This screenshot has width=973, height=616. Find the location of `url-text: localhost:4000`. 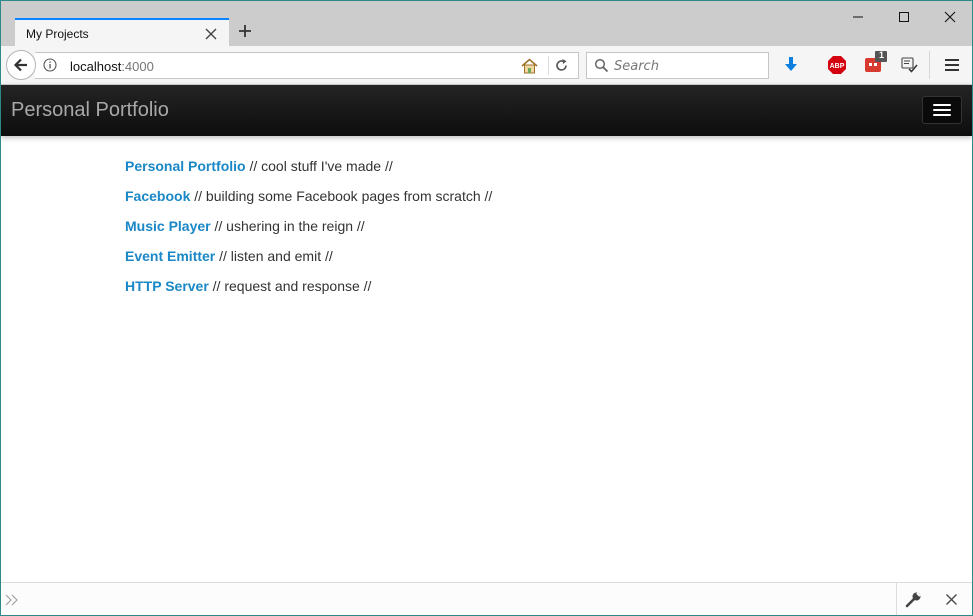

url-text: localhost:4000 is located at coordinates (112, 66).